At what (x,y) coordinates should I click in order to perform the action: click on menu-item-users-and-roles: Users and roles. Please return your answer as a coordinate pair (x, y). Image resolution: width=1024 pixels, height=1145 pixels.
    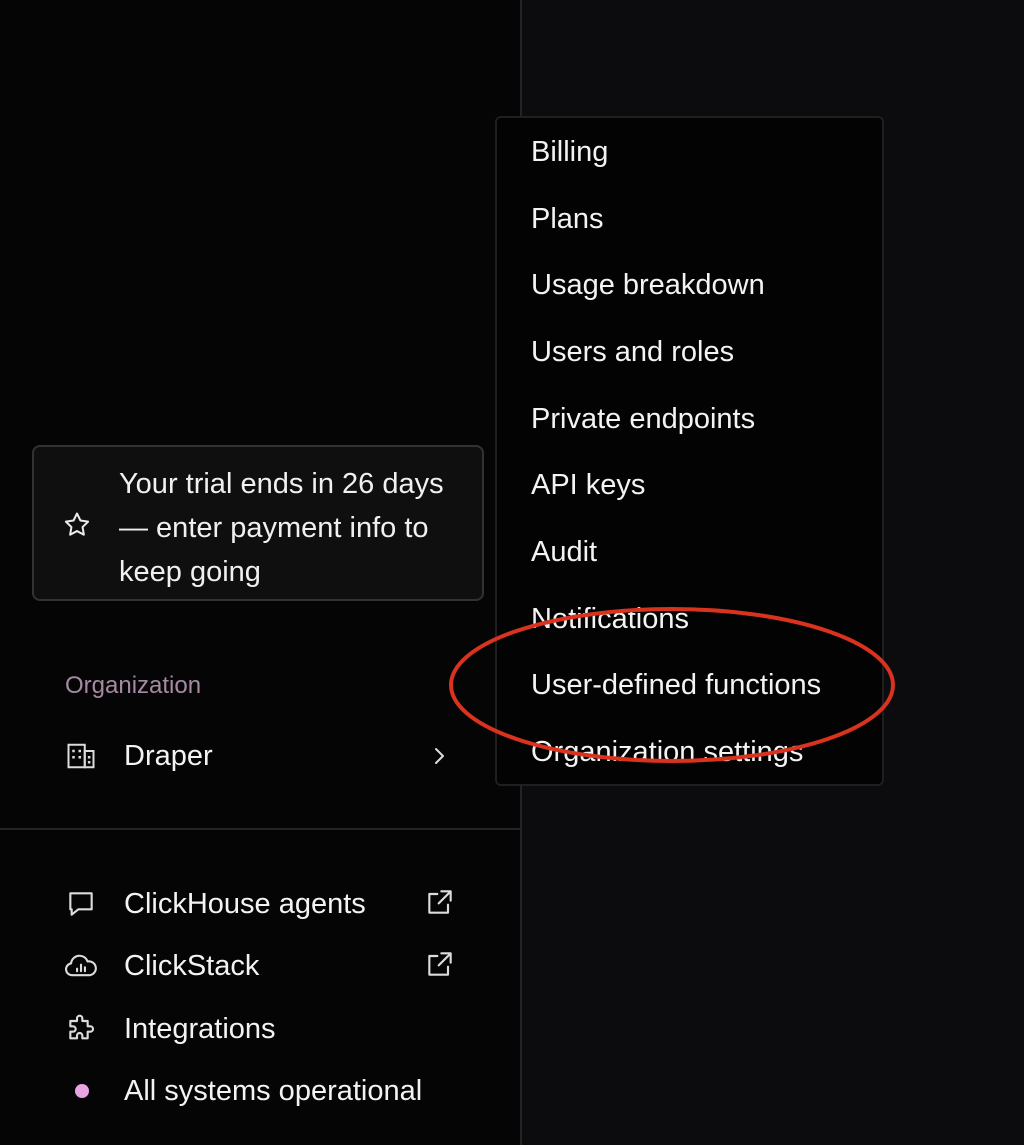
    Looking at the image, I should click on (689, 353).